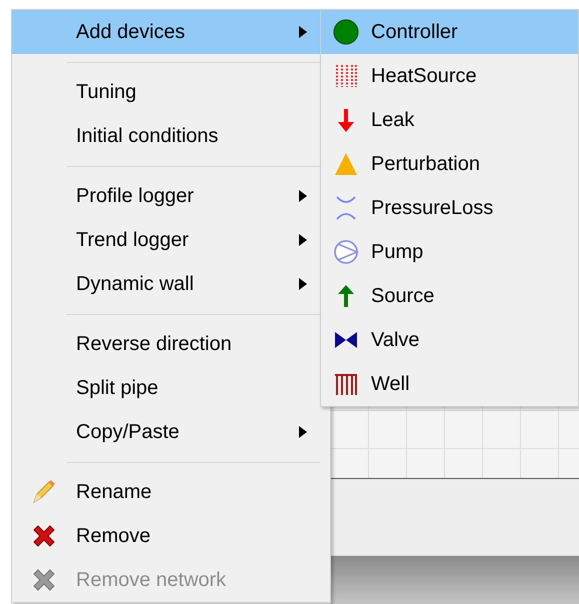 The height and width of the screenshot is (604, 579). What do you see at coordinates (449, 76) in the screenshot?
I see `menu-item: HeatSource` at bounding box center [449, 76].